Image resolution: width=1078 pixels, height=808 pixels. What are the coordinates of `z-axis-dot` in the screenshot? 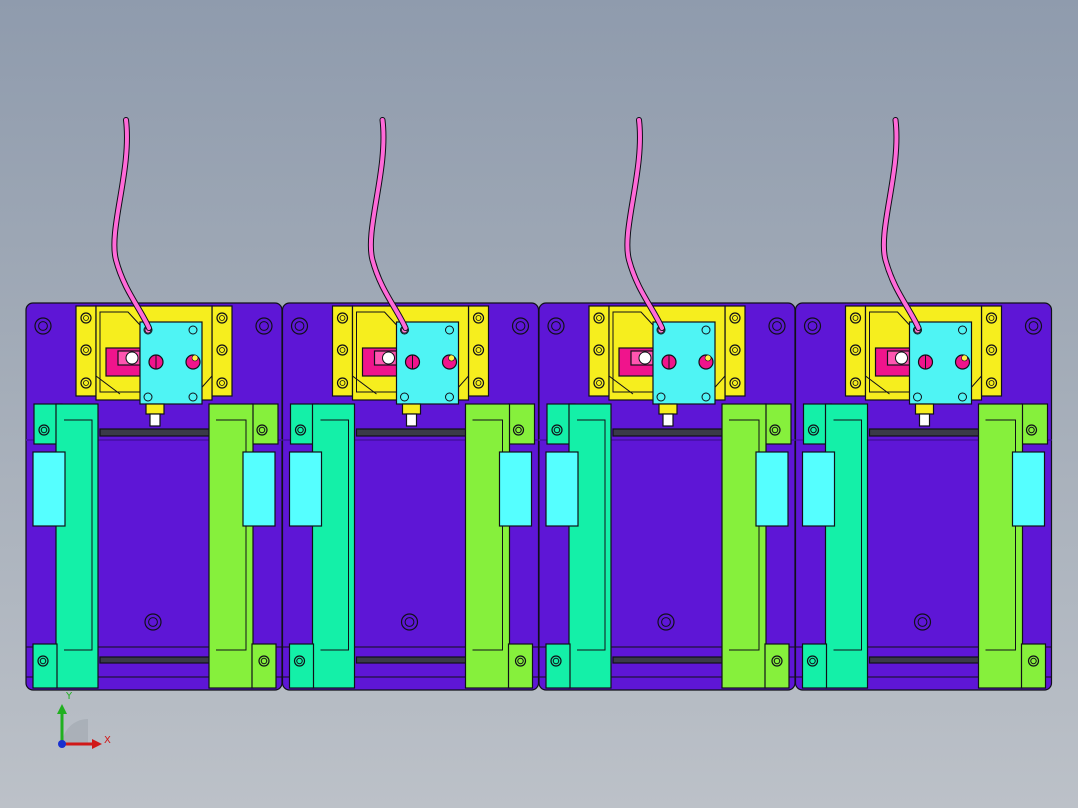 It's located at (62, 744).